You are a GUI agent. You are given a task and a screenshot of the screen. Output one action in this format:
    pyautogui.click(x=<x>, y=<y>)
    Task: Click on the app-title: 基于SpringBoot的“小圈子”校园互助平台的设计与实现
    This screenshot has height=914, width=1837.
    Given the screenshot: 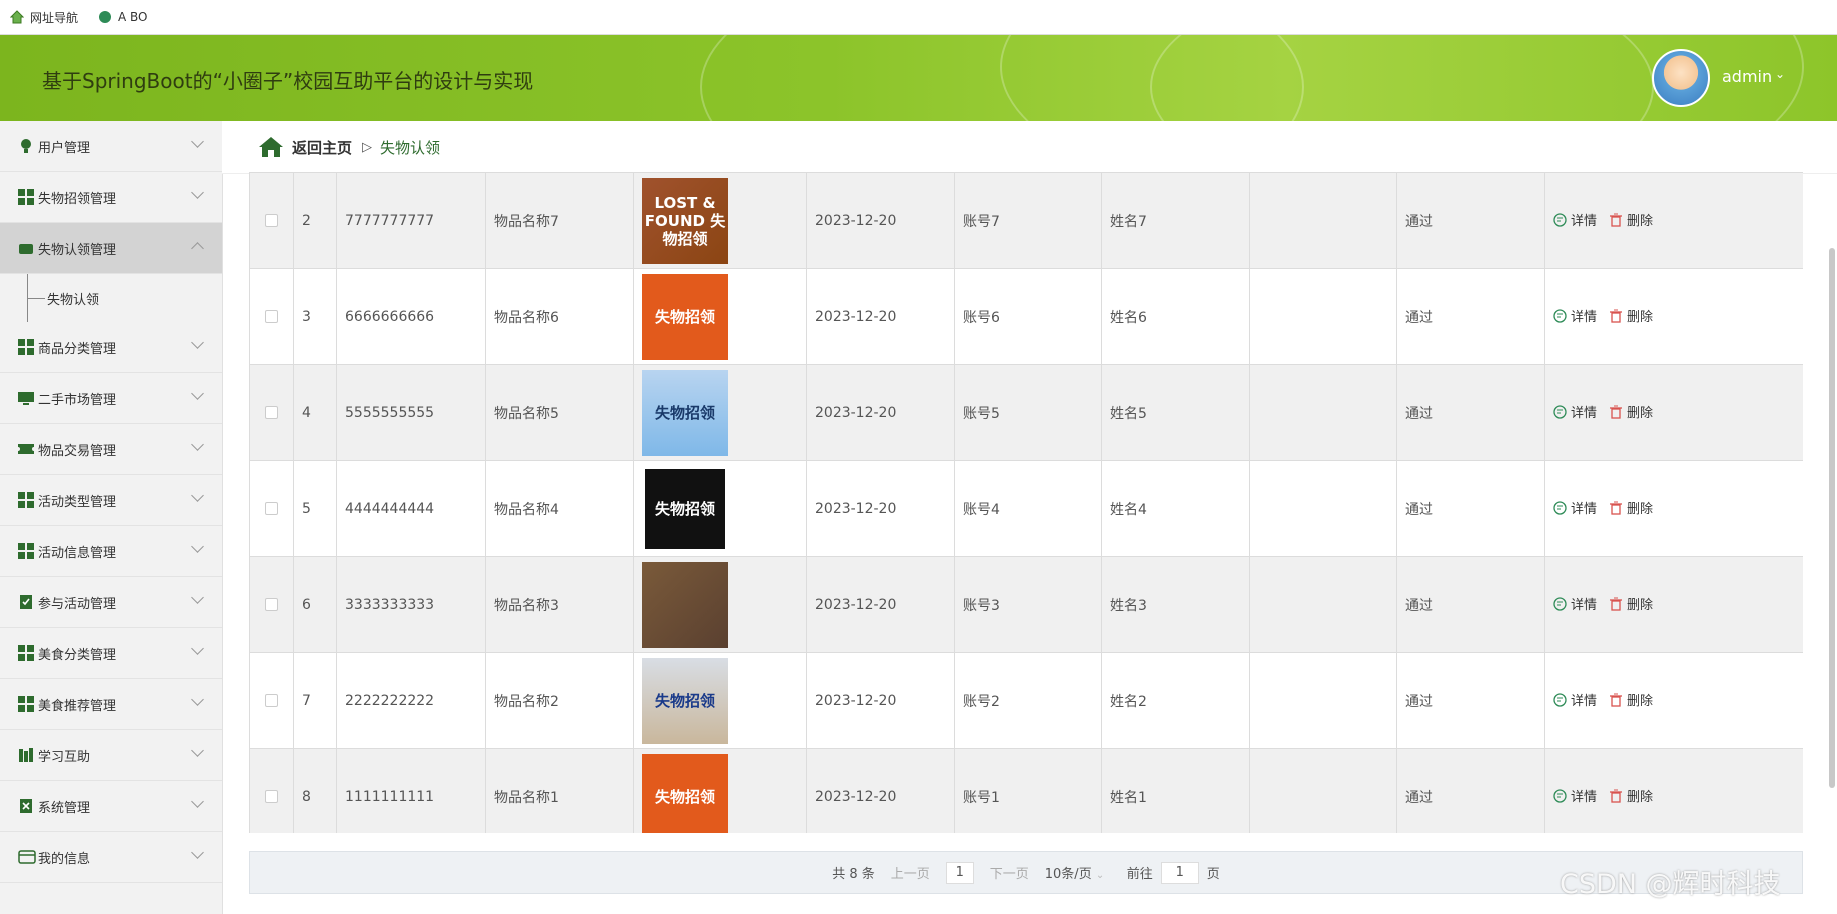 What is the action you would take?
    pyautogui.click(x=288, y=81)
    